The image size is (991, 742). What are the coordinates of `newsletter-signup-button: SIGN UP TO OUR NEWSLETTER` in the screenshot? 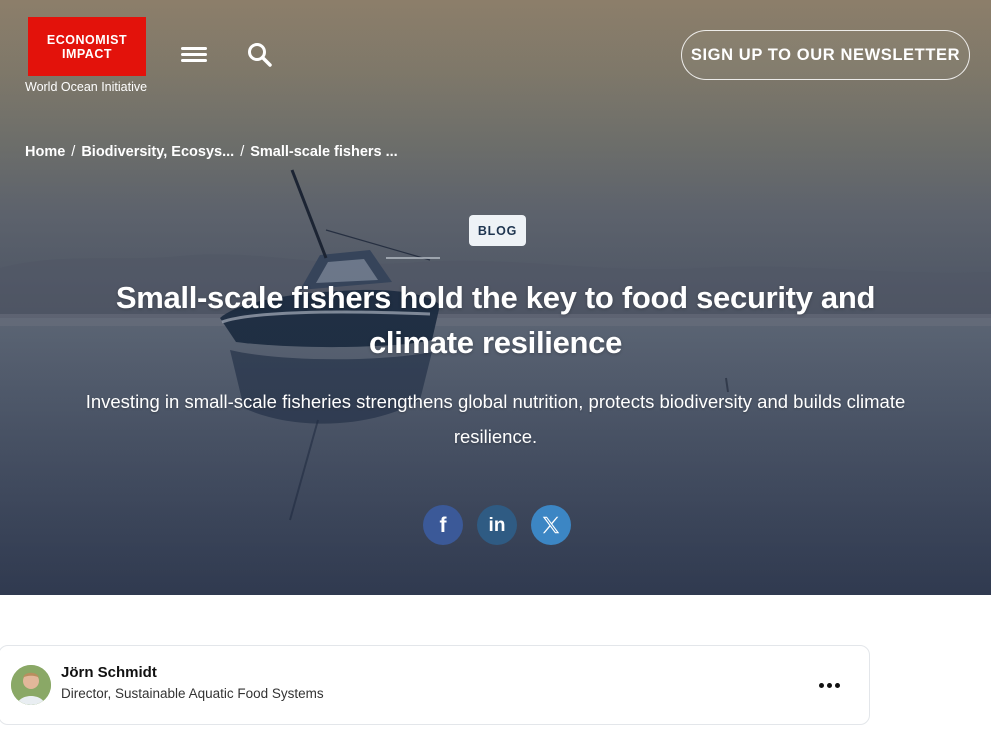 It's located at (825, 55).